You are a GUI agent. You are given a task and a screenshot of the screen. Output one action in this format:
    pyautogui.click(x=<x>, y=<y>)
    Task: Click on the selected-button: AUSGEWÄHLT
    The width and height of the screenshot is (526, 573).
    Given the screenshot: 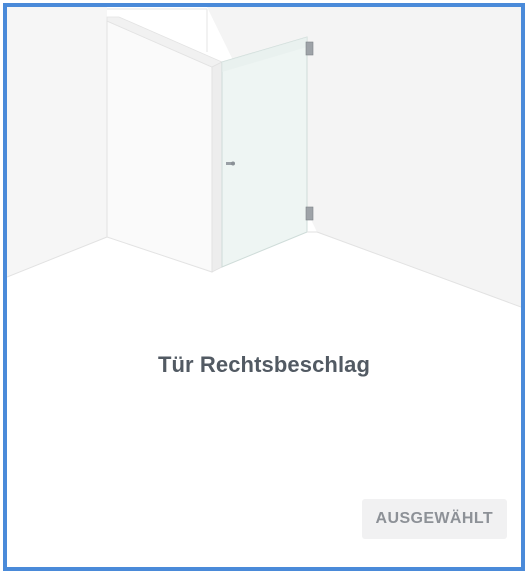 What is the action you would take?
    pyautogui.click(x=434, y=519)
    